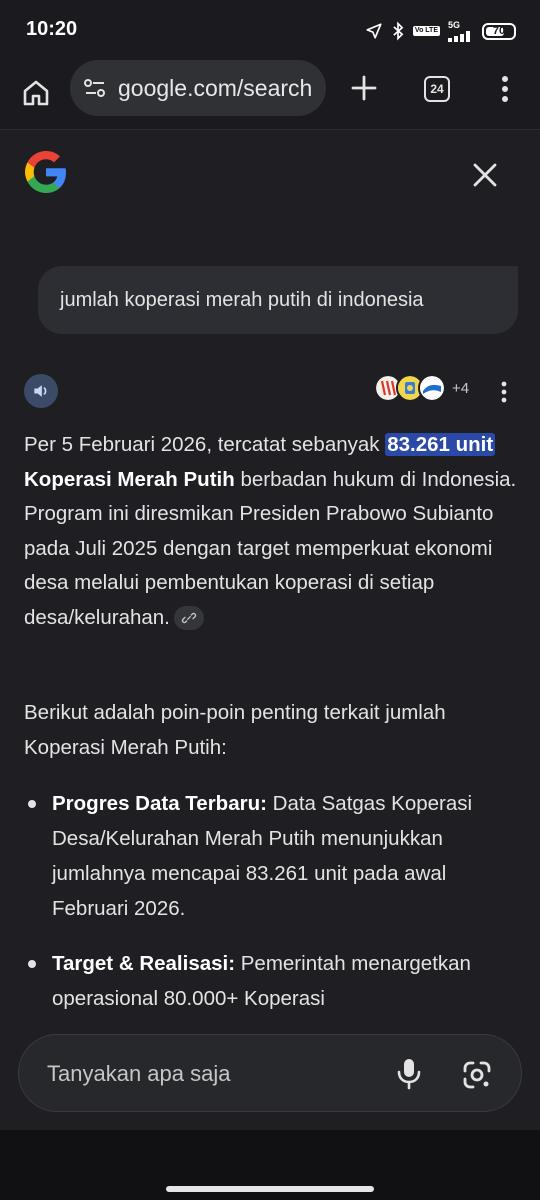 The width and height of the screenshot is (540, 1200). Describe the element at coordinates (95, 88) in the screenshot. I see `site-settings-icon` at that location.